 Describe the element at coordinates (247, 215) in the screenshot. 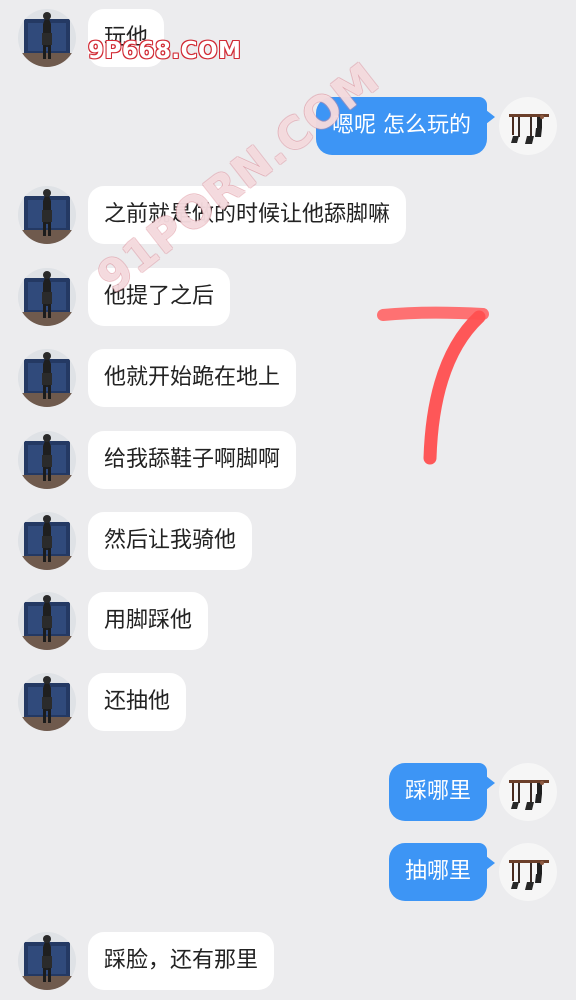

I see `incoming-message-bubble: 之前就是做的时候让他舔脚嘛` at that location.